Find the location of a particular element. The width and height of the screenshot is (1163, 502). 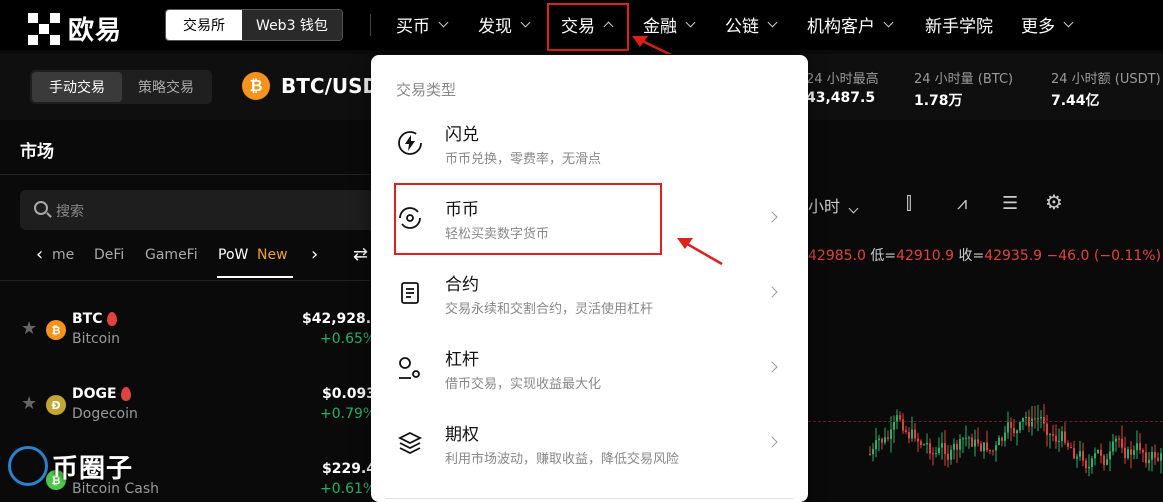

tab-gamefi: GameFi is located at coordinates (171, 255).